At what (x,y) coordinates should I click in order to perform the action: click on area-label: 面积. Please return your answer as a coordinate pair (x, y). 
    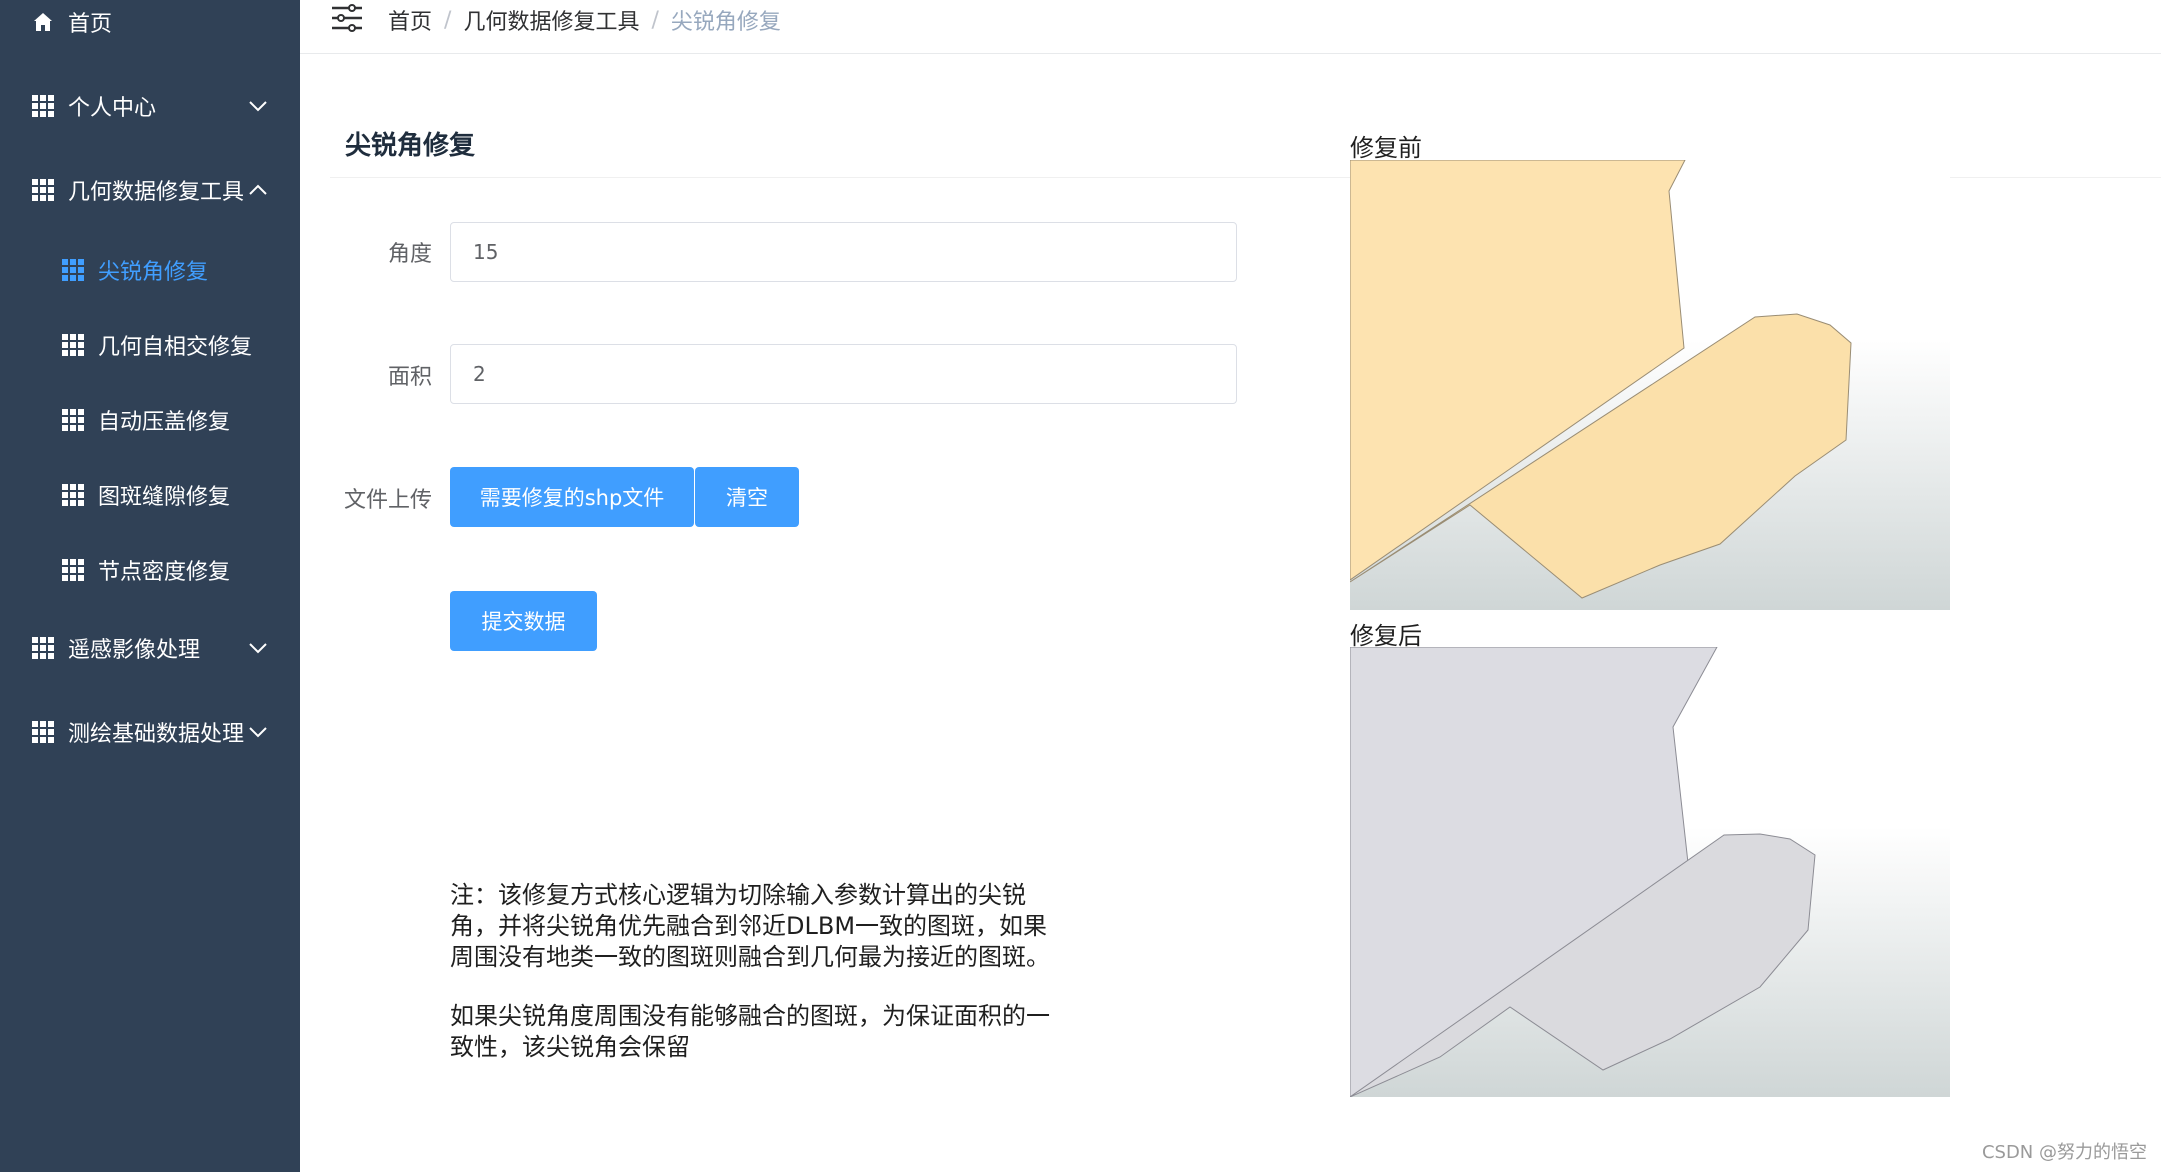
    Looking at the image, I should click on (409, 377).